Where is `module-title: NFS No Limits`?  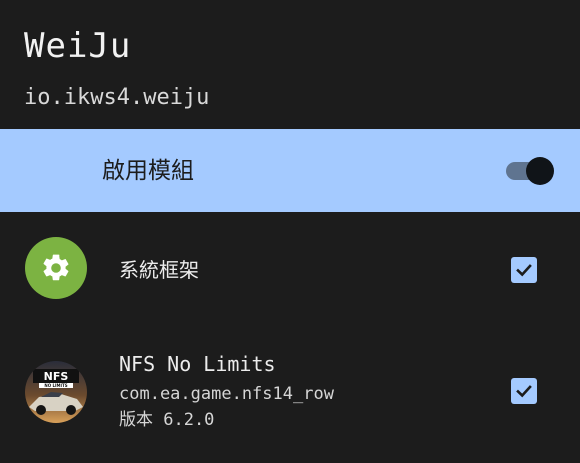
module-title: NFS No Limits is located at coordinates (197, 364).